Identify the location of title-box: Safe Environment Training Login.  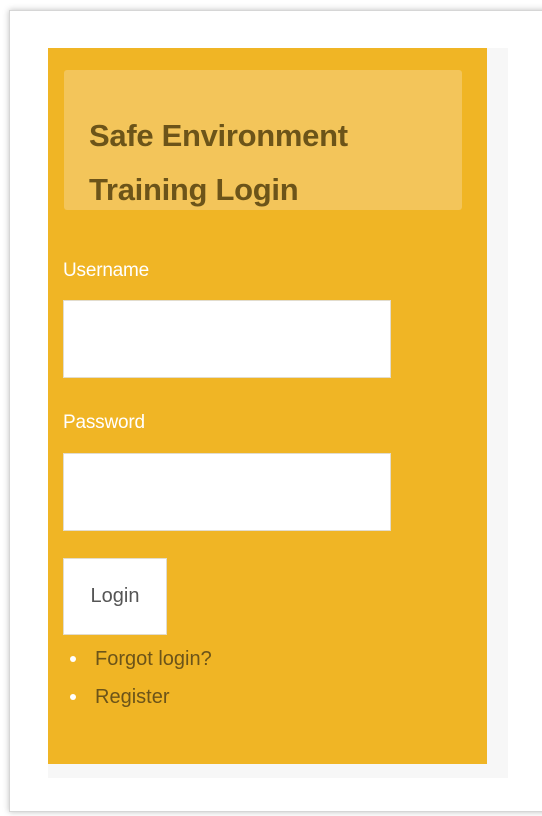
(263, 140).